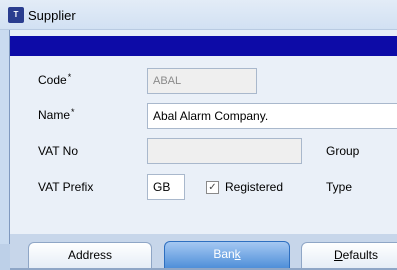 This screenshot has width=397, height=270. I want to click on tab-bank-label-text: Ban, so click(224, 254).